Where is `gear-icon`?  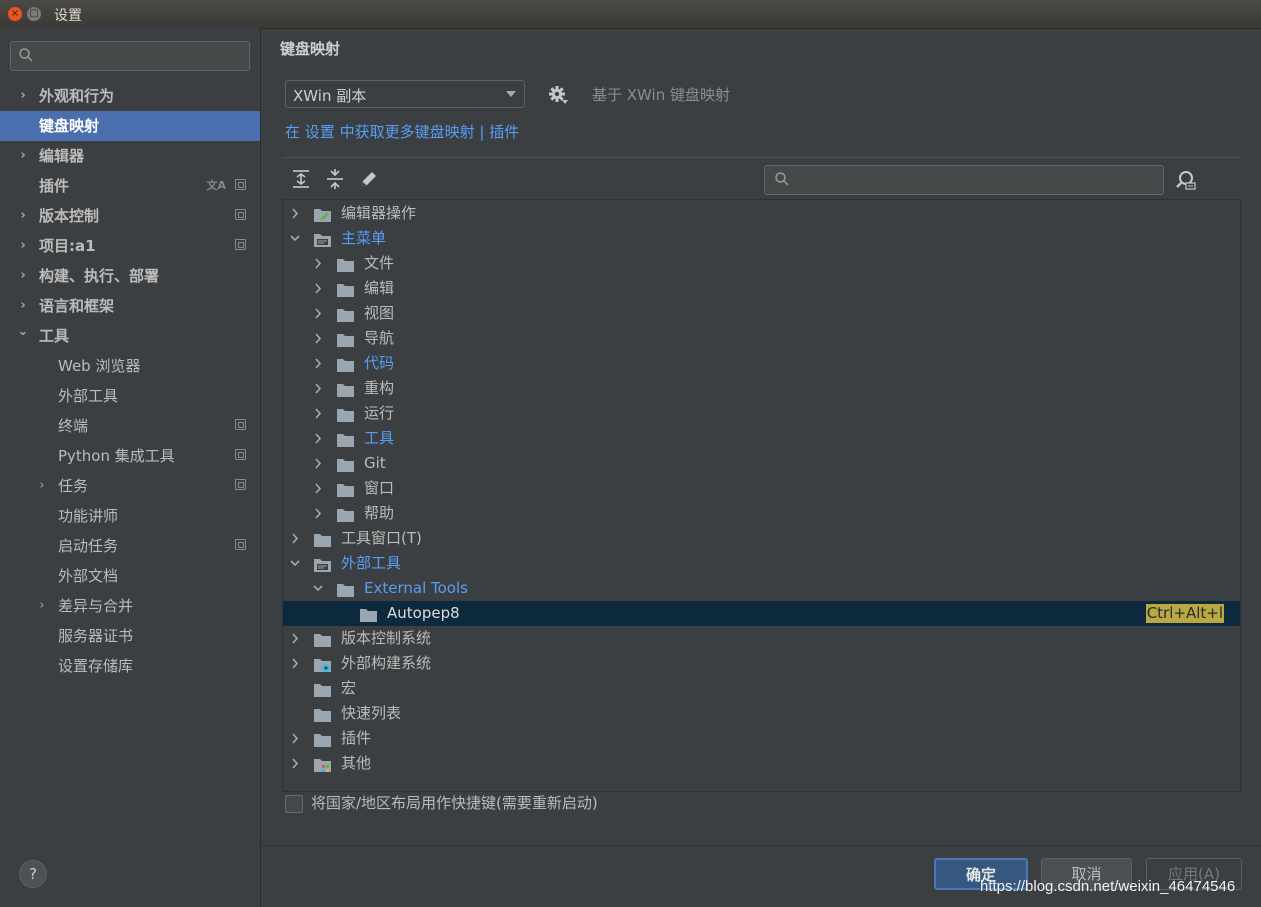
gear-icon is located at coordinates (558, 95).